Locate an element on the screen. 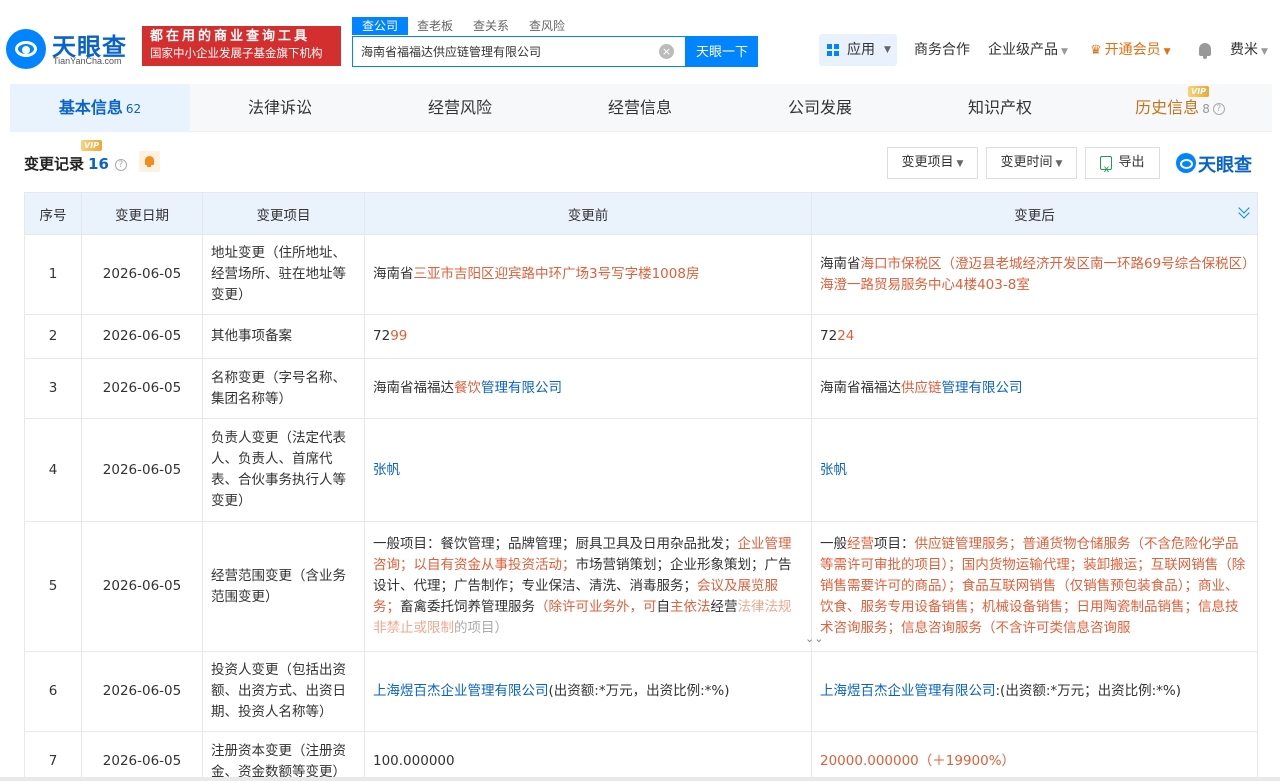  tab-label: 公司发展 is located at coordinates (819, 107).